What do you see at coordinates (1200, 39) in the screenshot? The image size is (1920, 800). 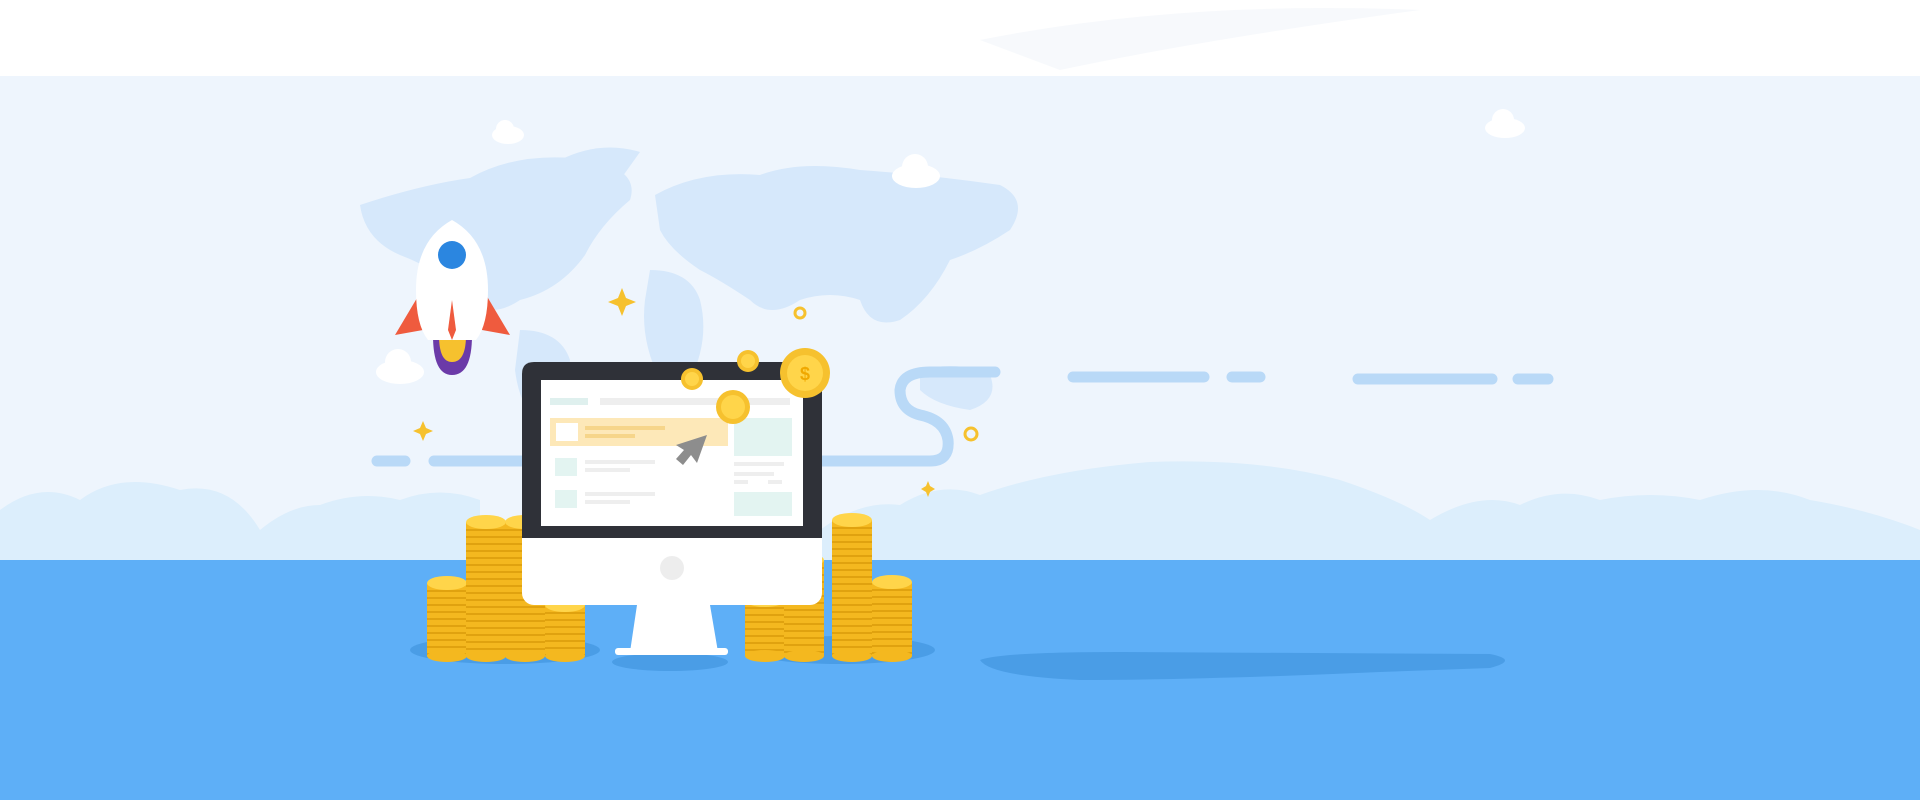 I see `top-swoosh` at bounding box center [1200, 39].